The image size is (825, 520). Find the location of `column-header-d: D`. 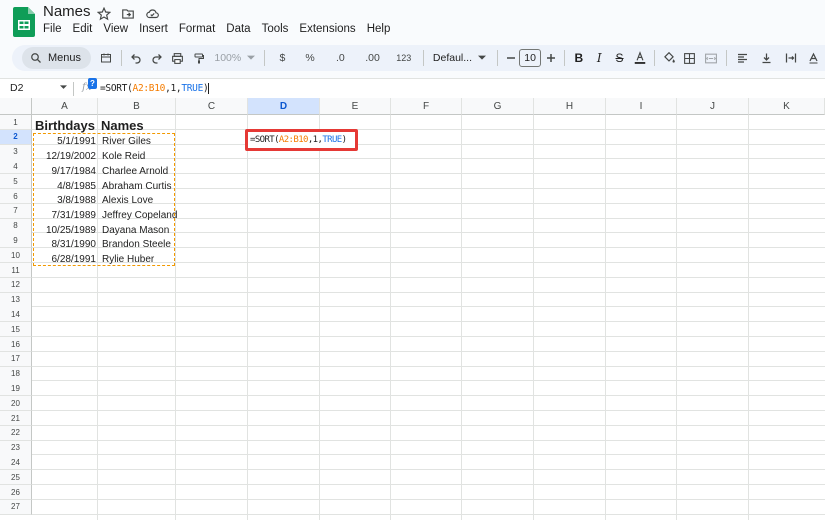

column-header-d: D is located at coordinates (284, 106).